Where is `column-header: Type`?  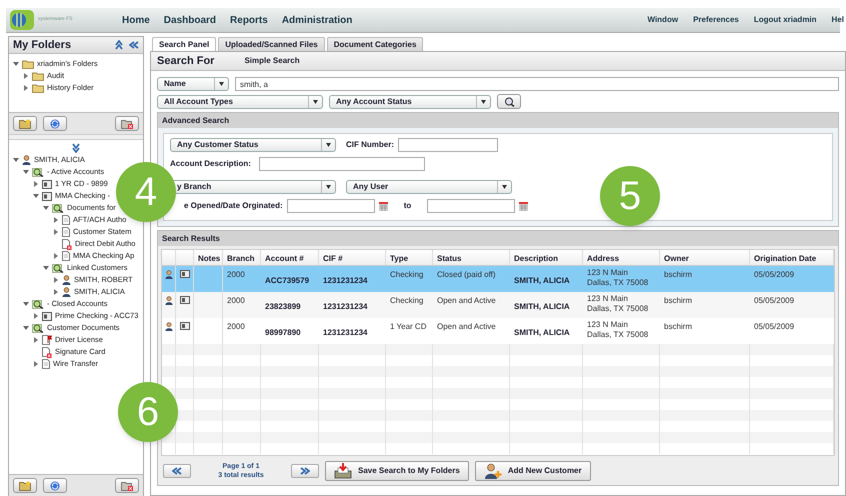 column-header: Type is located at coordinates (409, 257).